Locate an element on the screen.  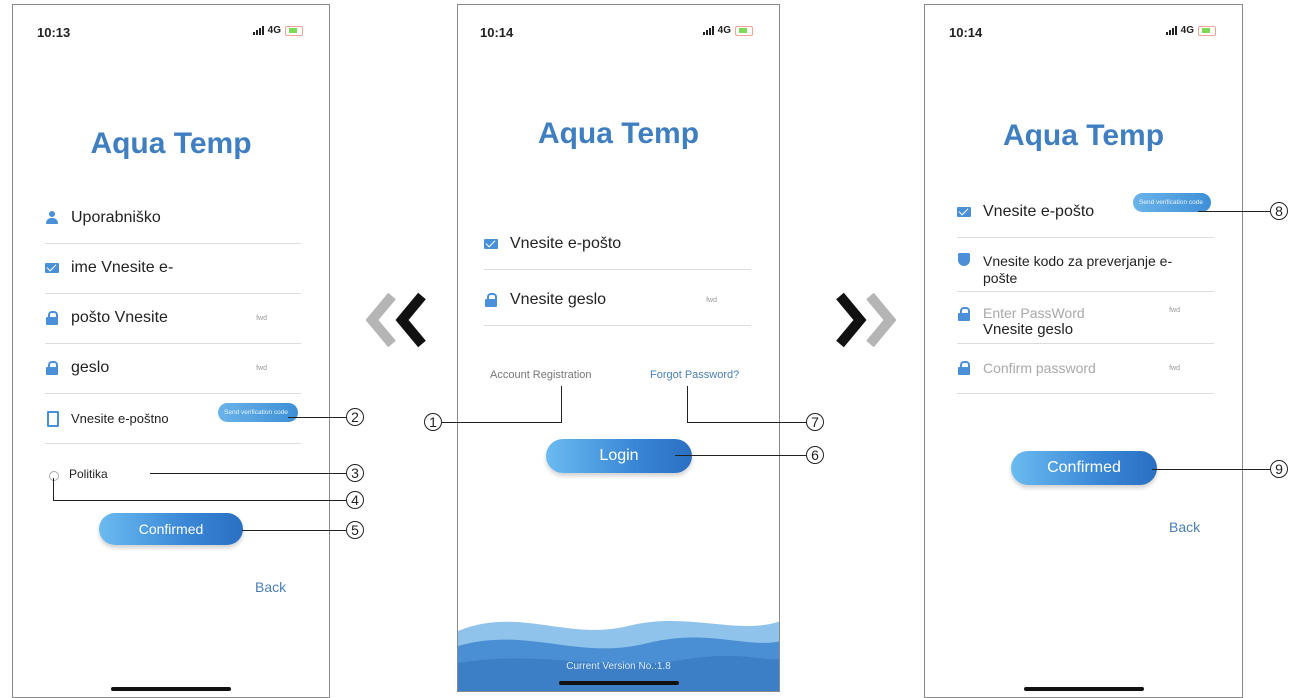
new-password-field: Enter PassWord Vnesite geslo fwd is located at coordinates (1085, 318).